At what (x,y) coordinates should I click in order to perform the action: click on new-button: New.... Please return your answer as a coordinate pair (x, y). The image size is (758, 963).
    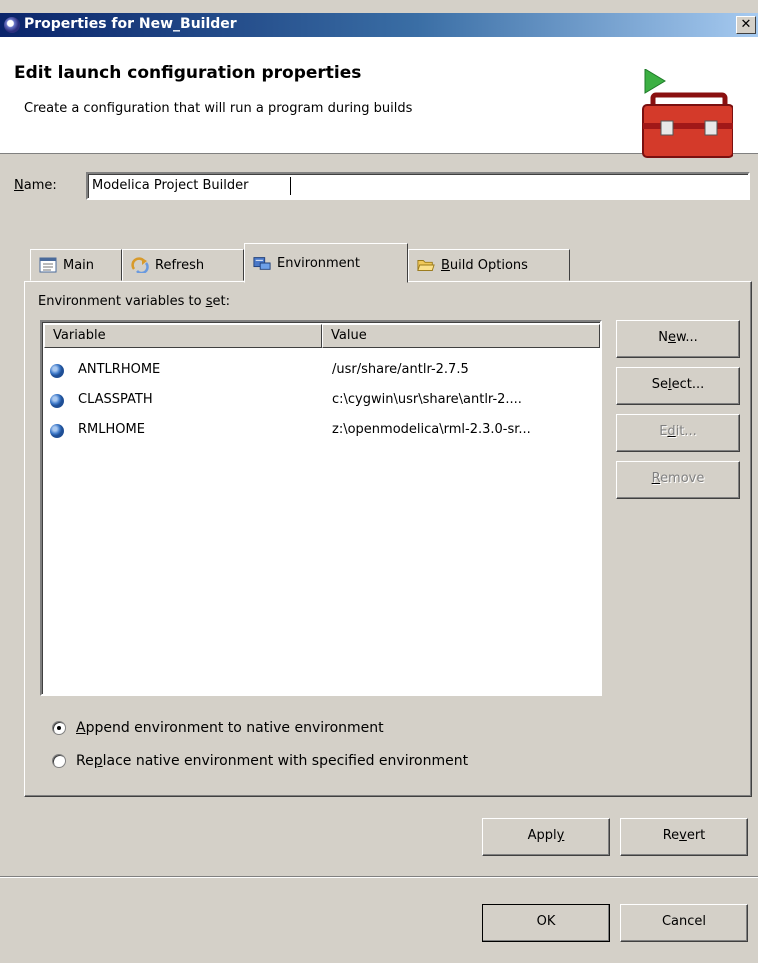
    Looking at the image, I should click on (678, 339).